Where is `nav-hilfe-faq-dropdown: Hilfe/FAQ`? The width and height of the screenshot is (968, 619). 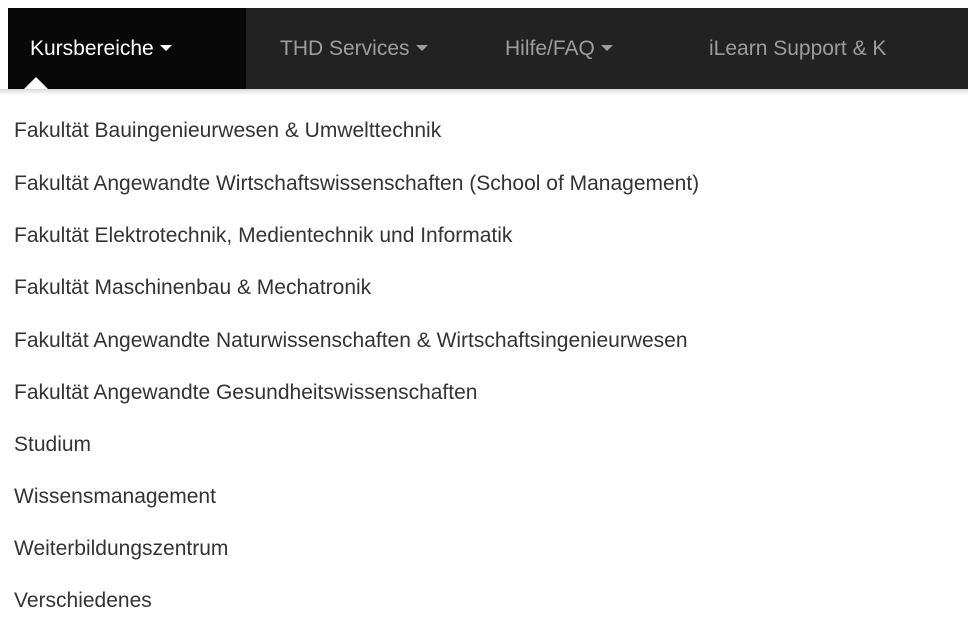 nav-hilfe-faq-dropdown: Hilfe/FAQ is located at coordinates (559, 48).